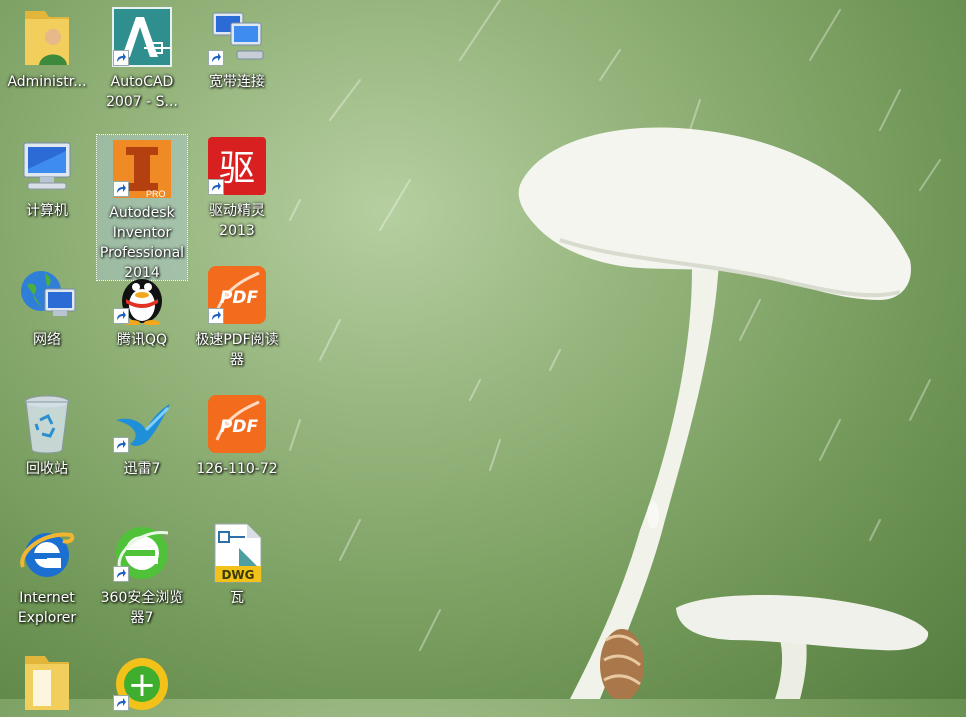  Describe the element at coordinates (156, 194) in the screenshot. I see `inventor-badge: PRO` at that location.